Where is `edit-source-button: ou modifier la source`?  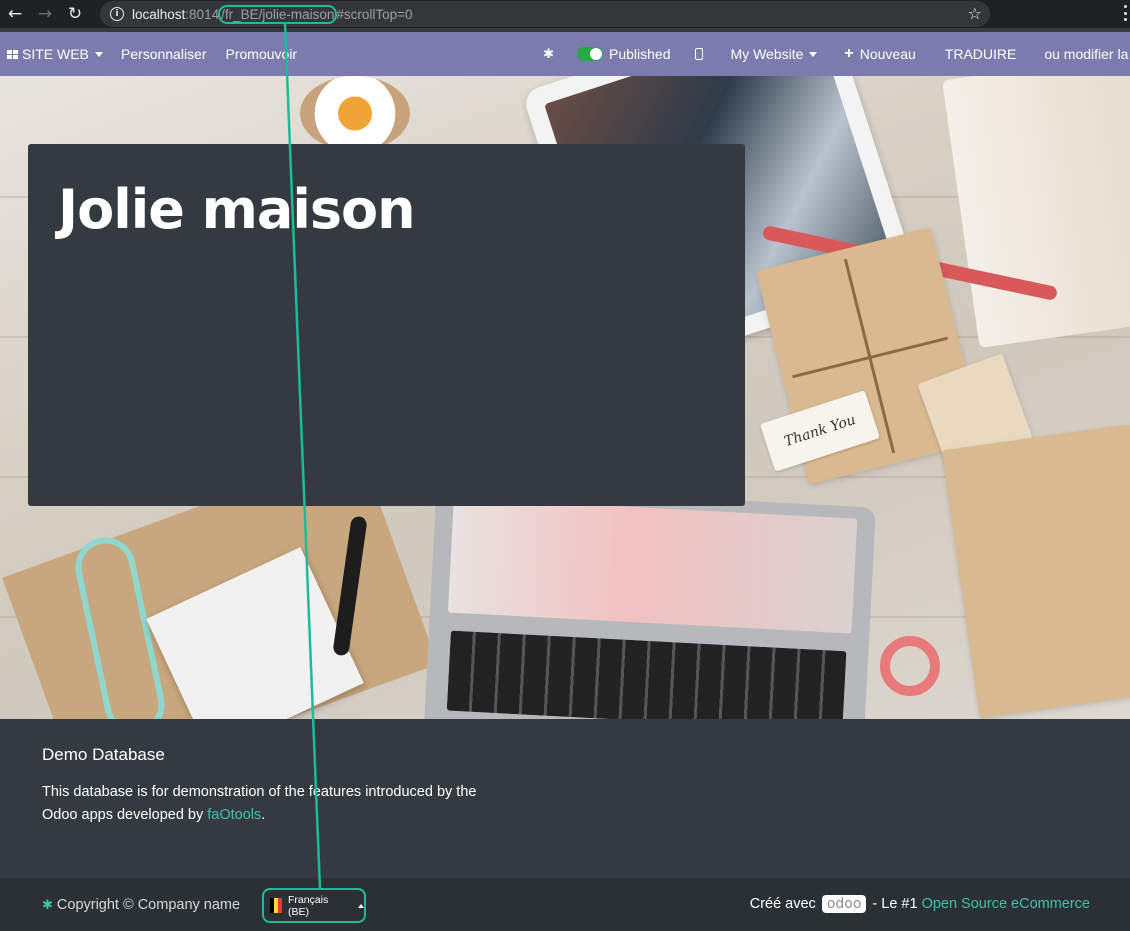 edit-source-button: ou modifier la source is located at coordinates (1087, 54).